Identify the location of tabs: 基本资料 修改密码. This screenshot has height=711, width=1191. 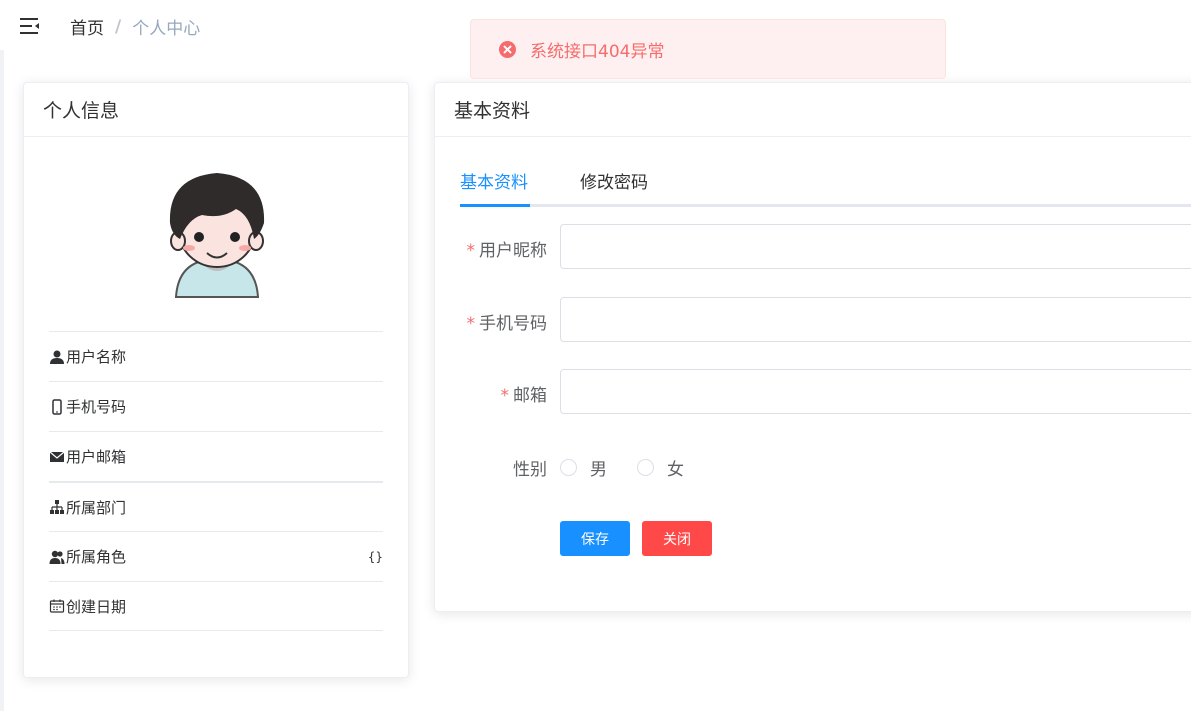
(825, 188).